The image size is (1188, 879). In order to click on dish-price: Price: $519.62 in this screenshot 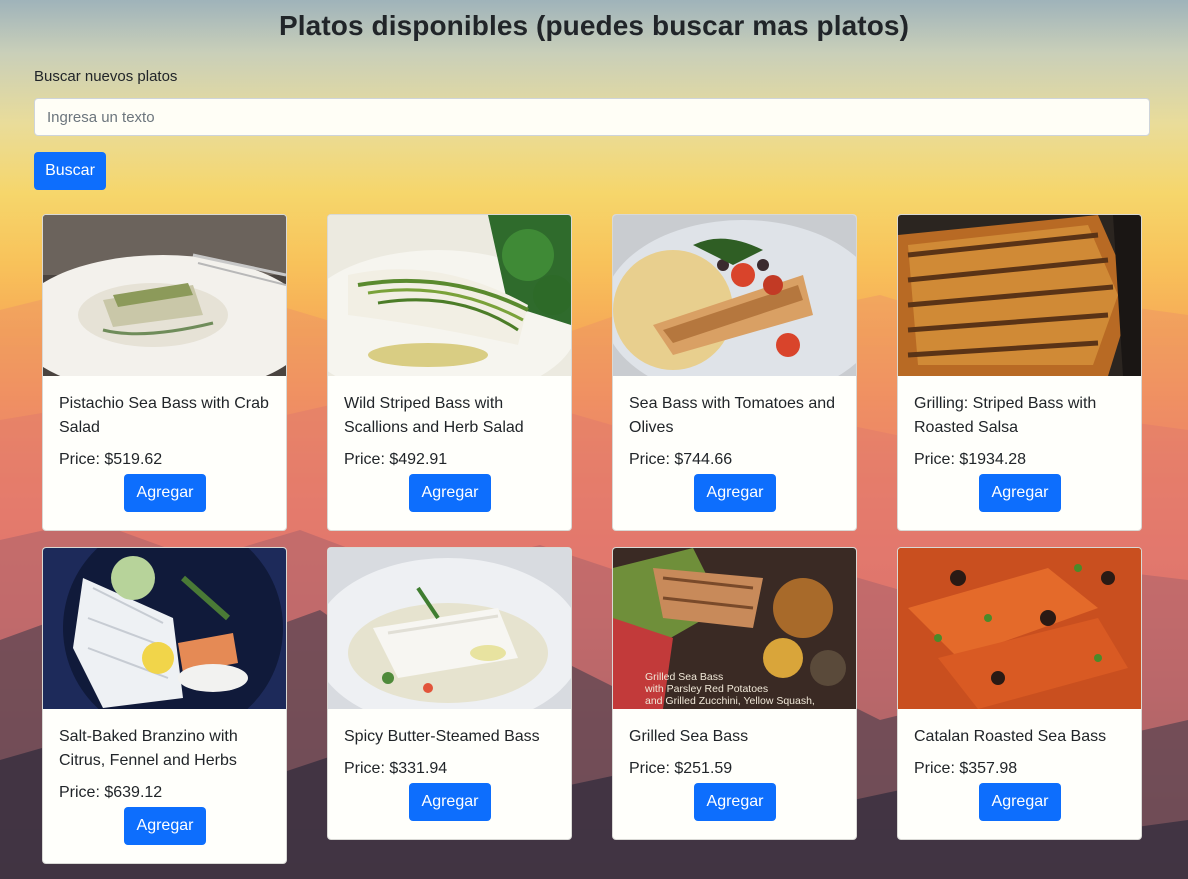, I will do `click(111, 459)`.